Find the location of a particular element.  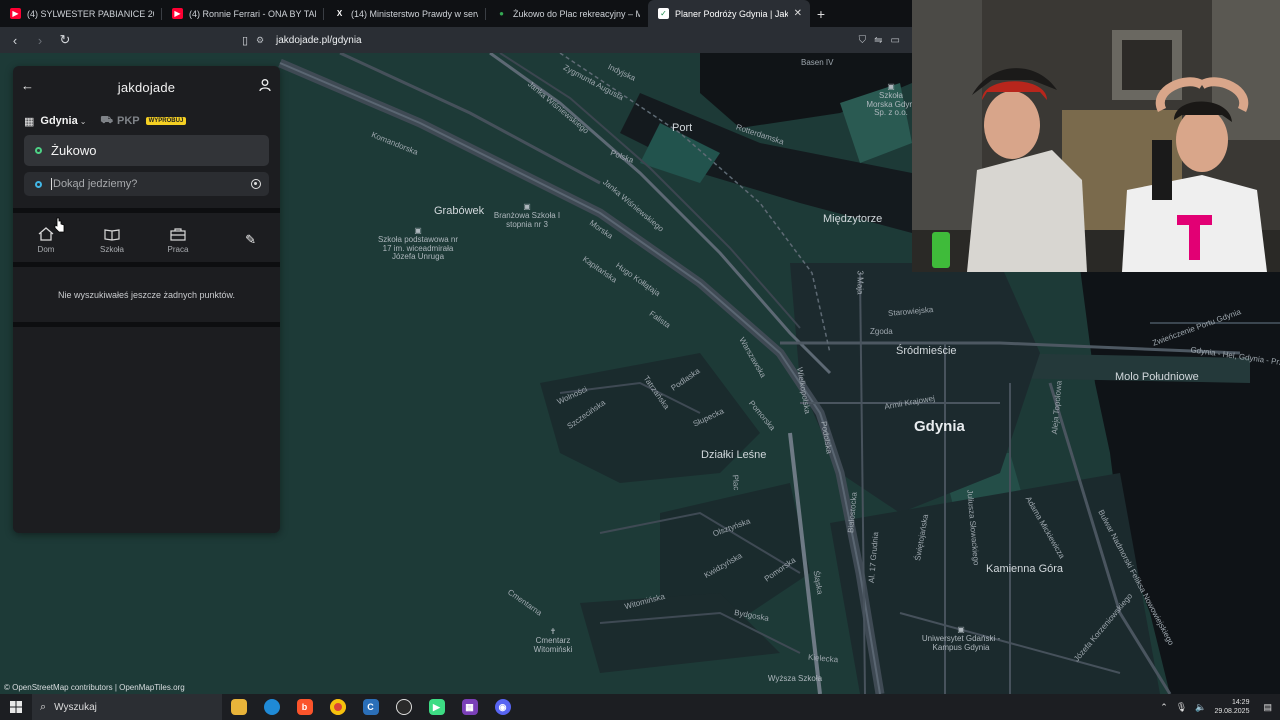

file-explorer-icon is located at coordinates (238, 707).